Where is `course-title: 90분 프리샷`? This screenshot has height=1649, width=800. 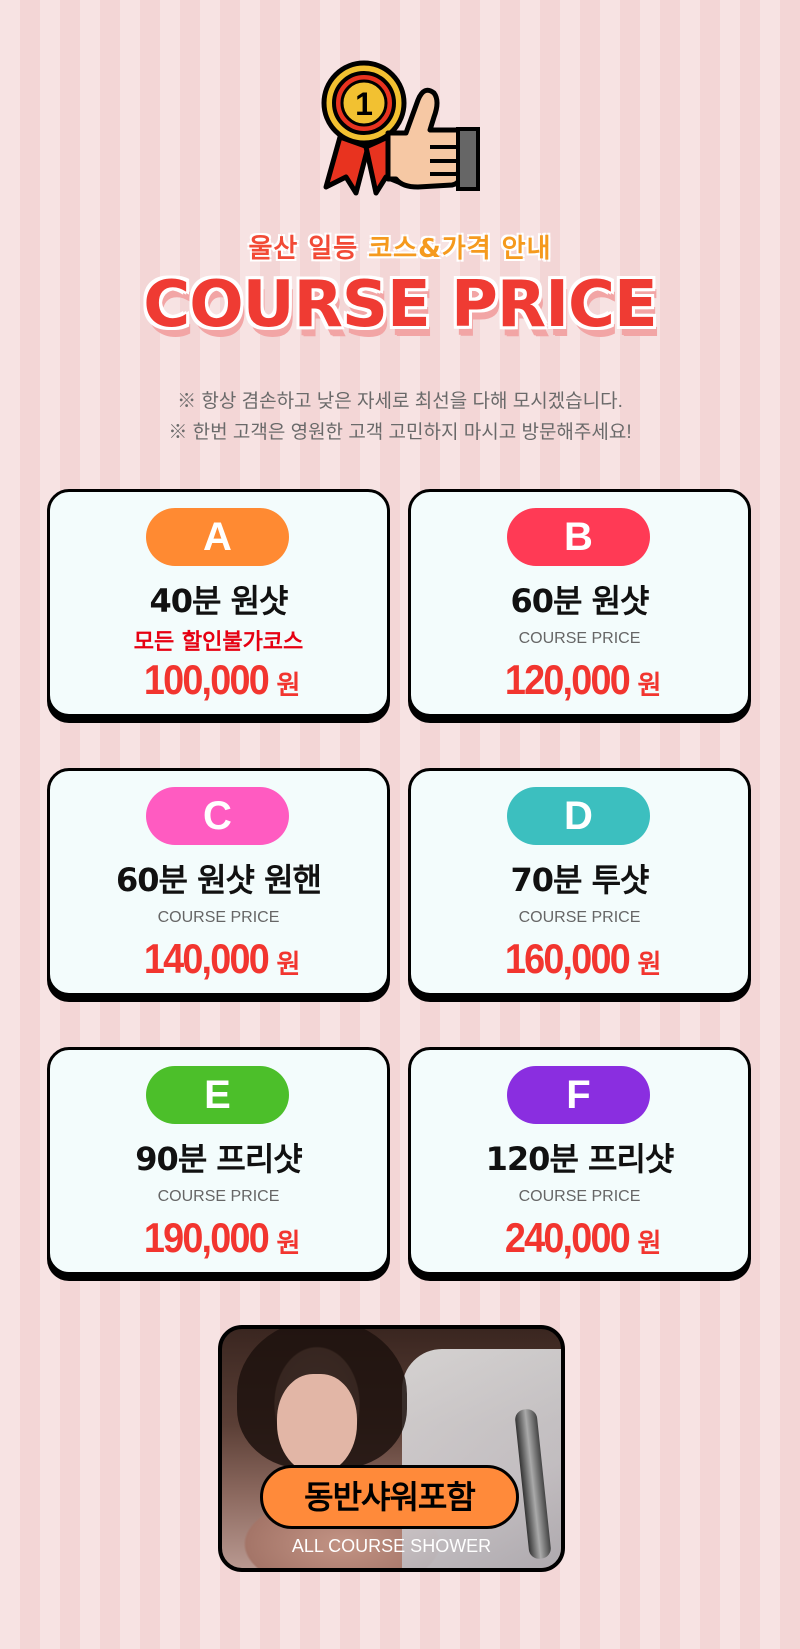 course-title: 90분 프리샷 is located at coordinates (218, 1159).